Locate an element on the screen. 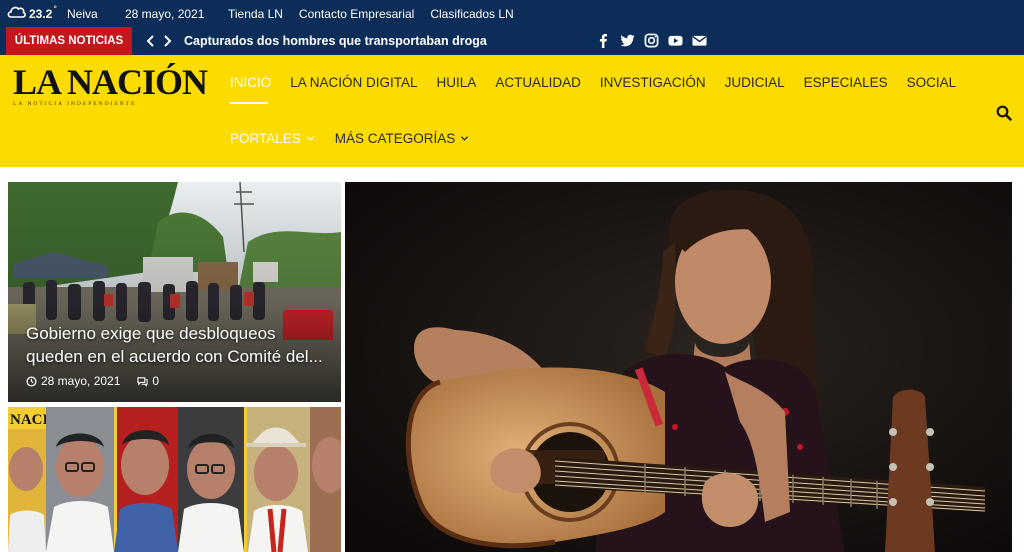 This screenshot has width=1024, height=552. article-card-collage: NACIÓN is located at coordinates (174, 479).